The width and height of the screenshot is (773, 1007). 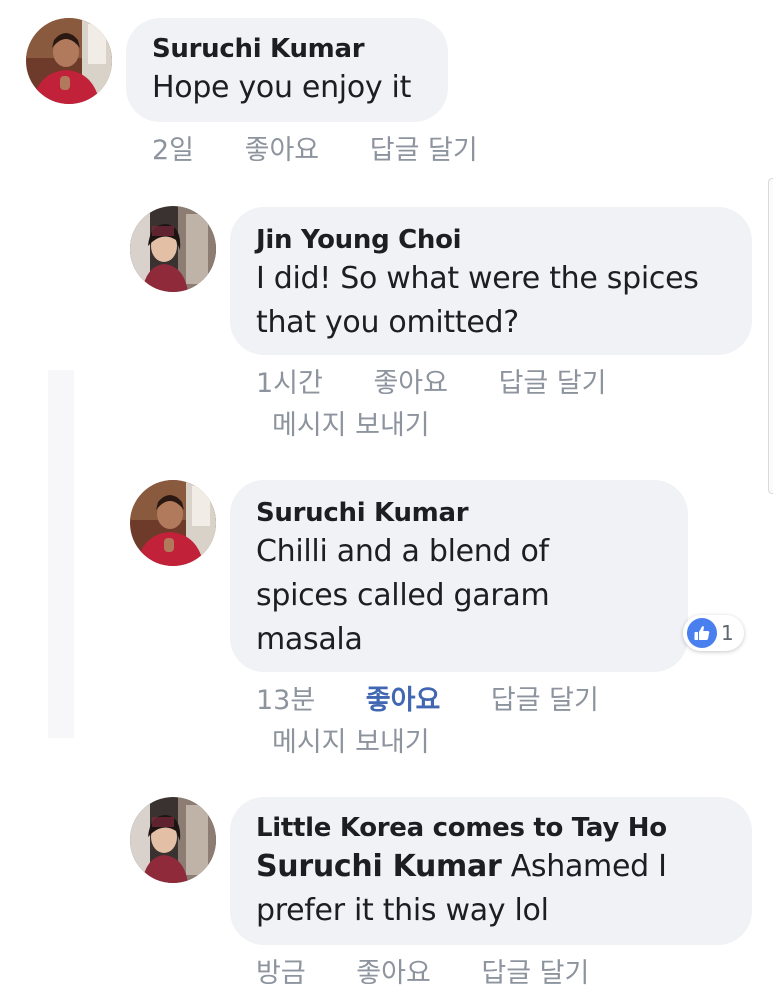 What do you see at coordinates (289, 380) in the screenshot?
I see `comment-timestamp: 1시간` at bounding box center [289, 380].